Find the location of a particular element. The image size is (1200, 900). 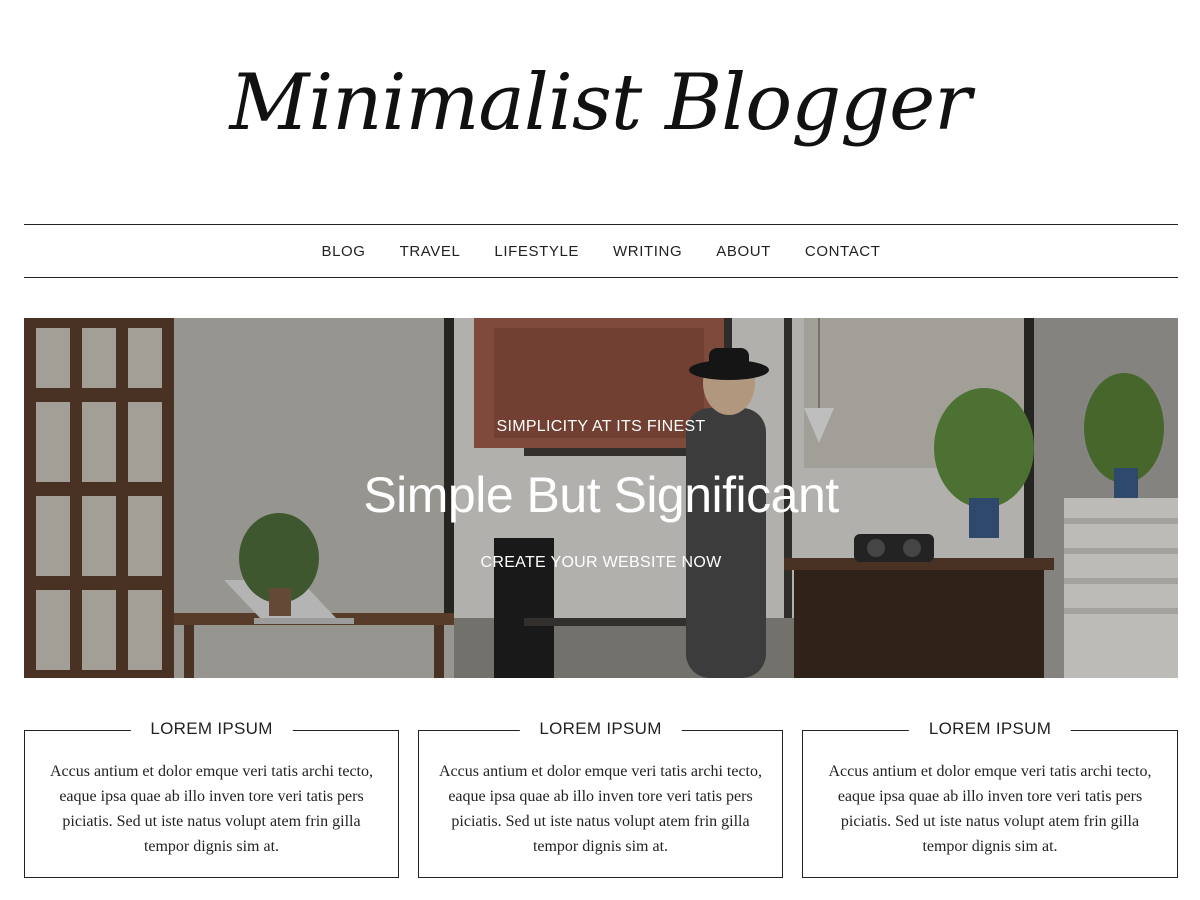

hero-title: Simple But Significant is located at coordinates (601, 495).